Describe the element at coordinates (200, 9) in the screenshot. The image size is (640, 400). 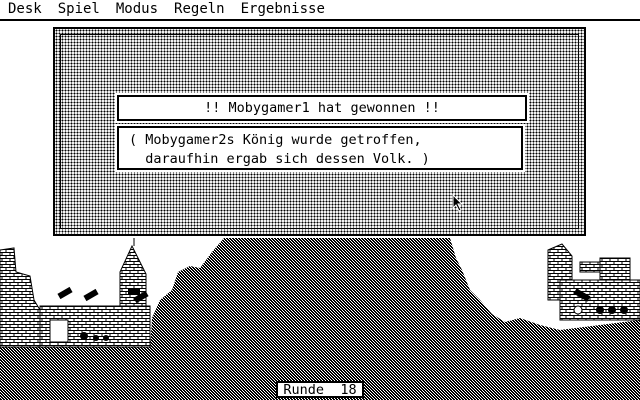
I see `menu-regeln: Regeln` at that location.